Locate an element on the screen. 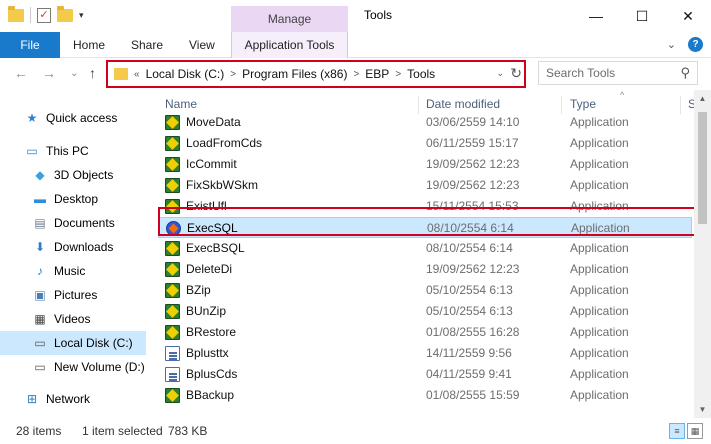 The width and height of the screenshot is (711, 444). vertical-scrollbar: ▲ ▼ is located at coordinates (702, 254).